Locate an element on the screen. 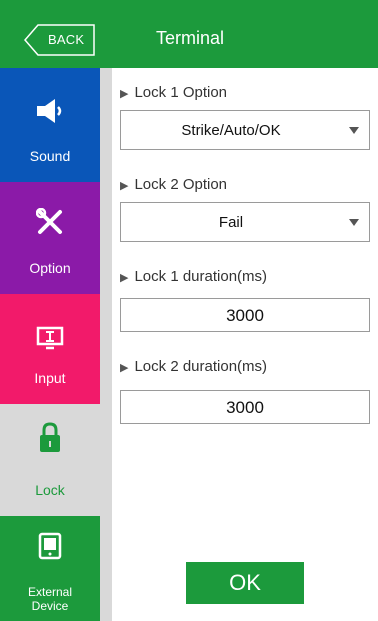  sidebar-item-label-line1: External is located at coordinates (50, 592).